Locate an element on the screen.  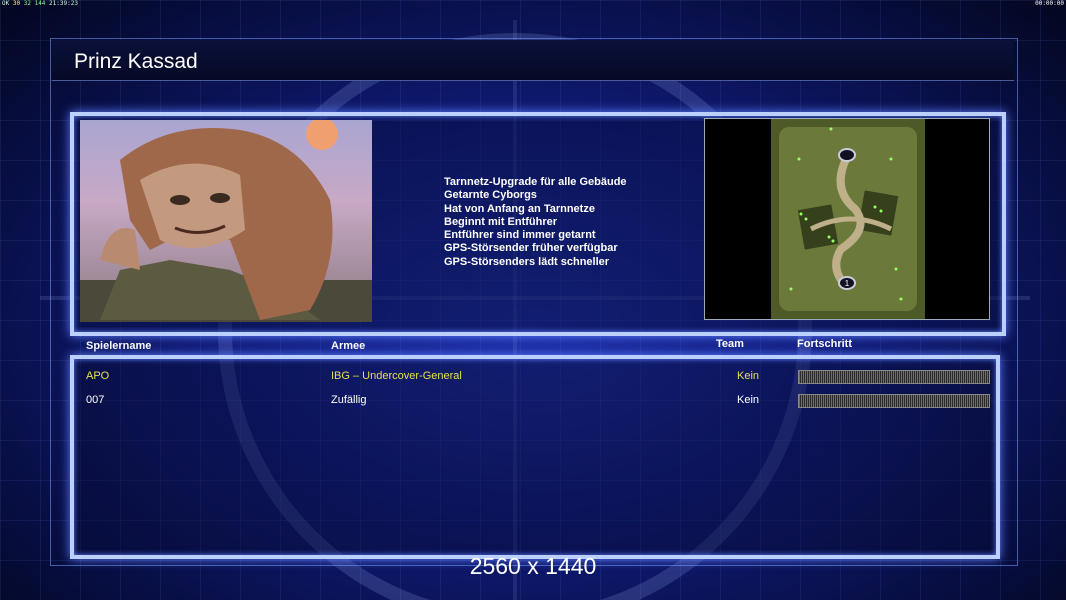
start-position-number: 1 is located at coordinates (847, 283).